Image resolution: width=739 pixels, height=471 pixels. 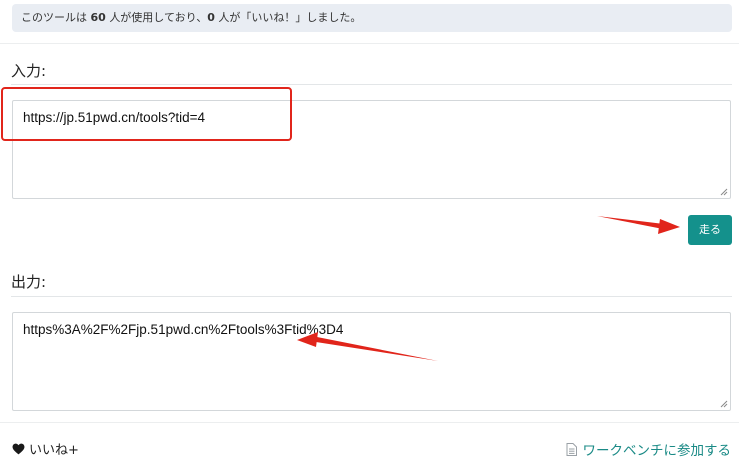 What do you see at coordinates (371, 84) in the screenshot?
I see `input-title-divider` at bounding box center [371, 84].